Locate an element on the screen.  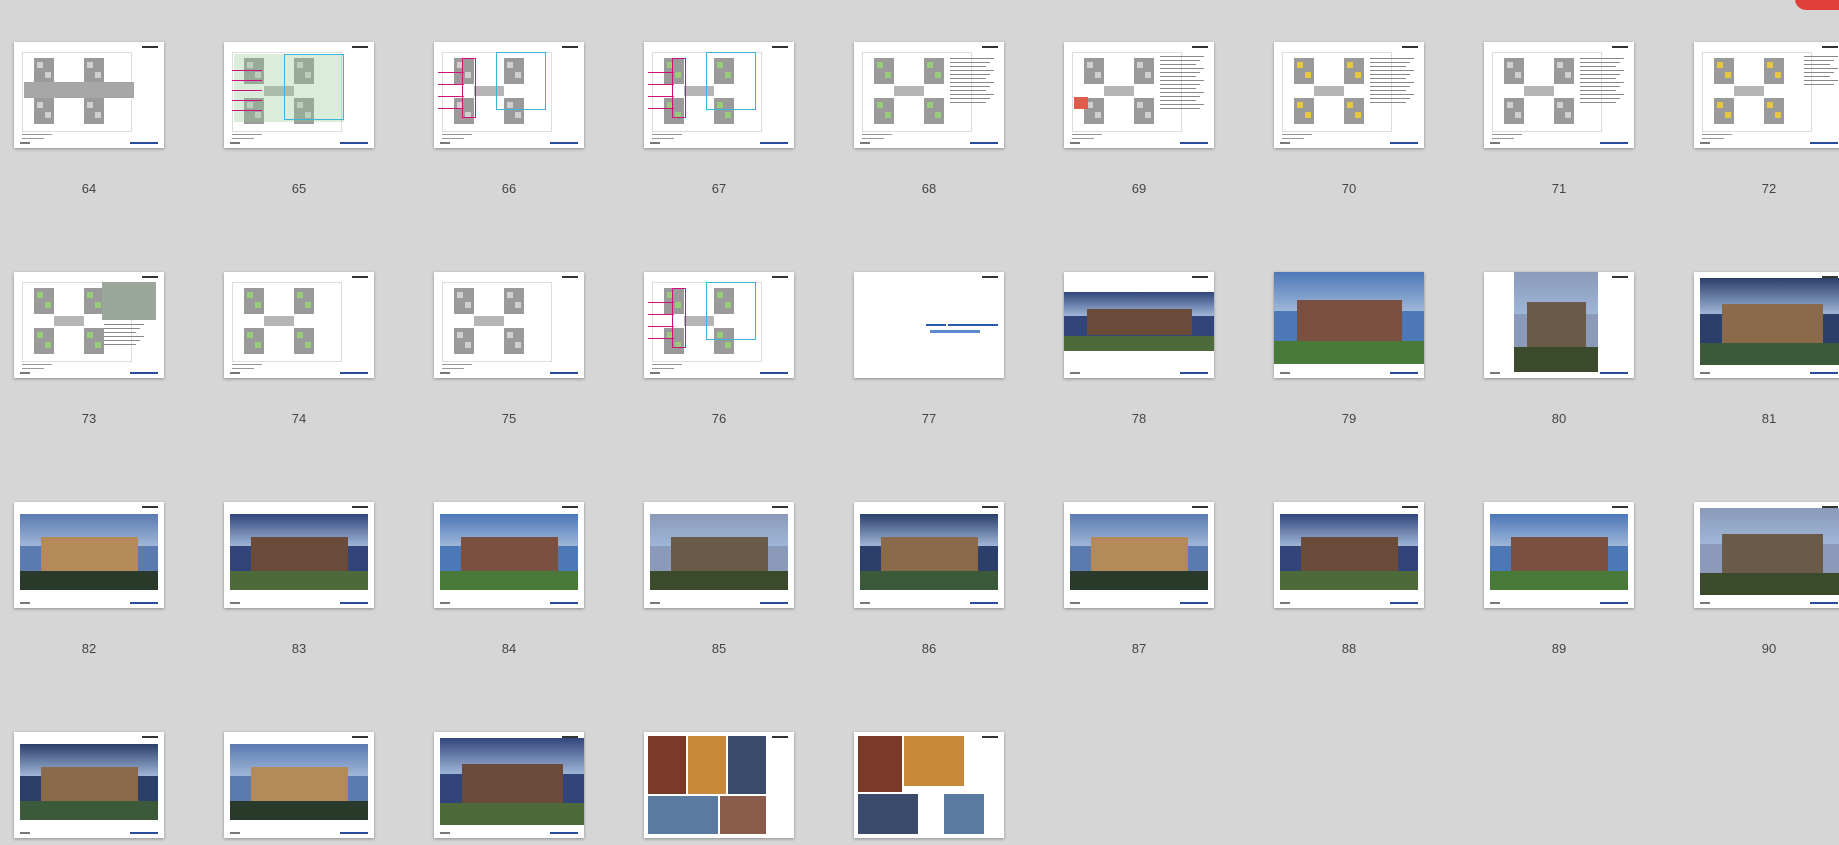
page-number-label: 76 is located at coordinates (719, 418).